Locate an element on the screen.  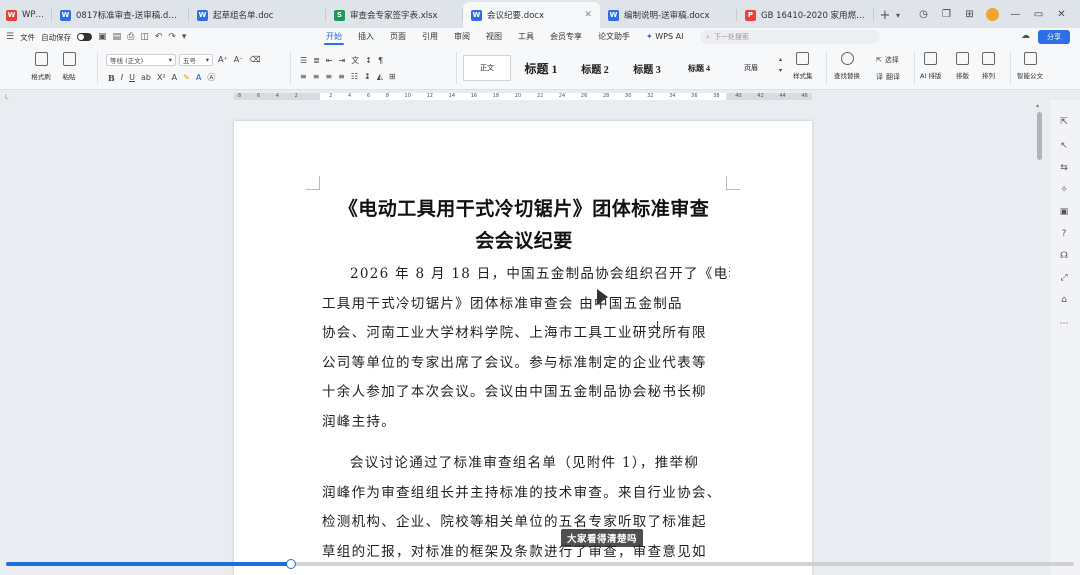
expand-icon: ⤢ is located at coordinates (1064, 278).